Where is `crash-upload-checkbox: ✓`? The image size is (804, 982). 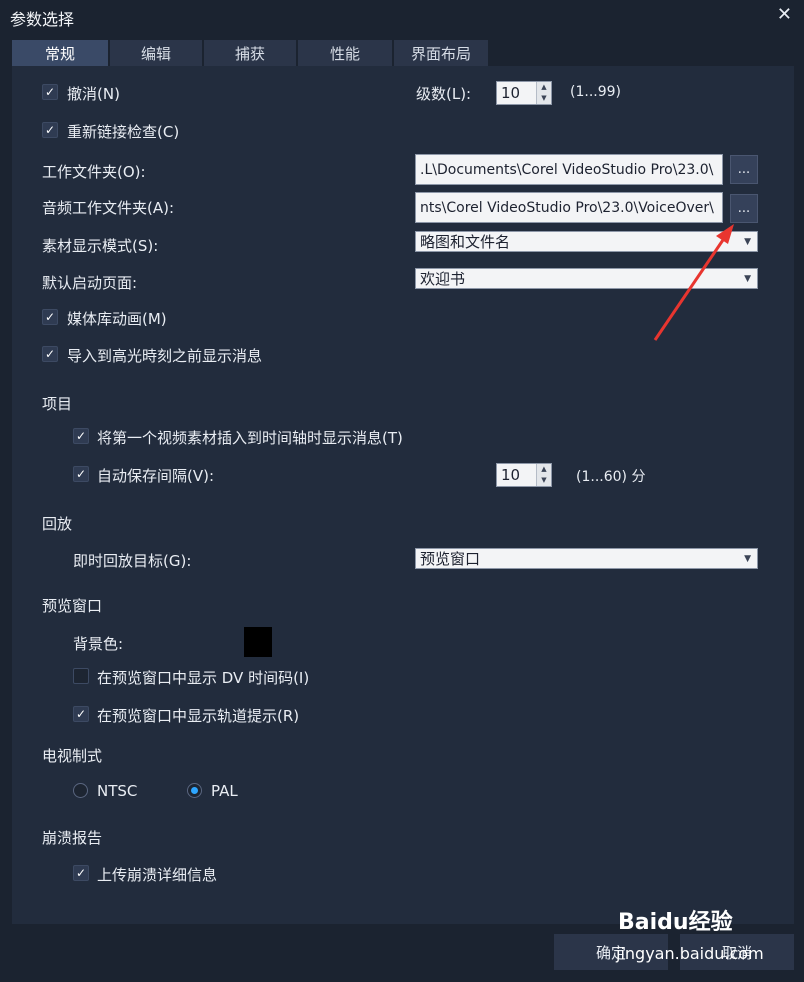 crash-upload-checkbox: ✓ is located at coordinates (81, 873).